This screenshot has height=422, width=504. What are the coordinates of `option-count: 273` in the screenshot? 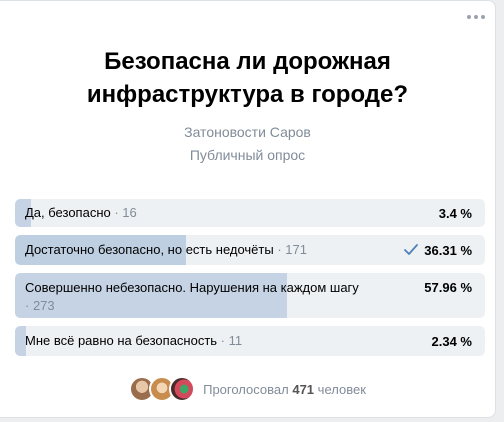 It's located at (43, 305).